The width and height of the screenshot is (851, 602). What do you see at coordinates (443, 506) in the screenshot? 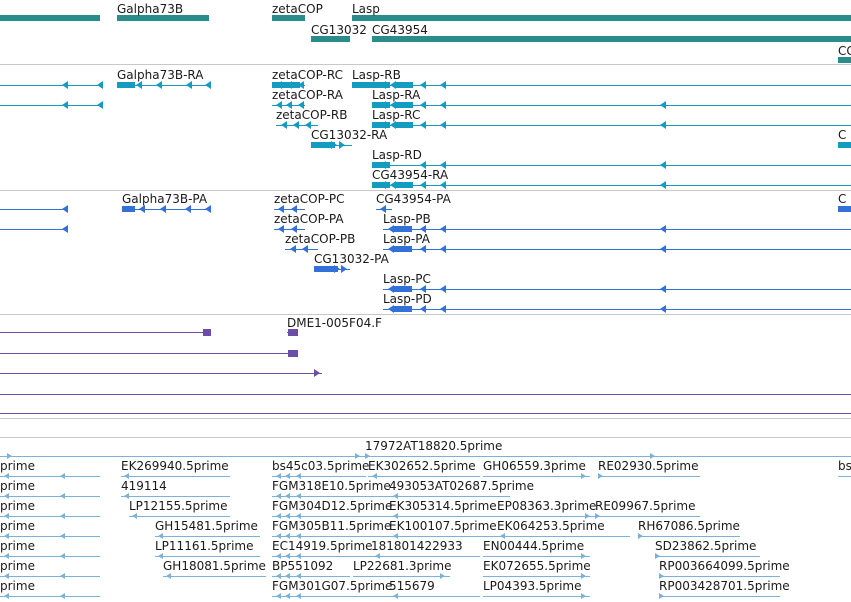
I see `feature-label: EK305314.5prime` at bounding box center [443, 506].